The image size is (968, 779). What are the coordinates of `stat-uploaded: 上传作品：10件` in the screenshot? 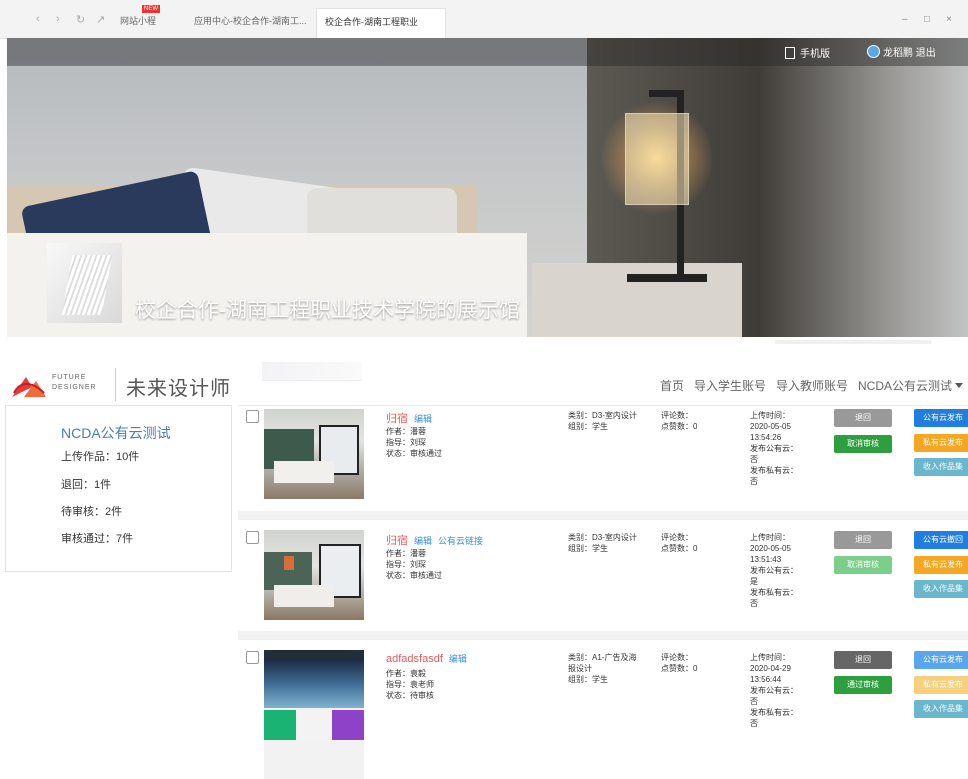 It's located at (100, 456).